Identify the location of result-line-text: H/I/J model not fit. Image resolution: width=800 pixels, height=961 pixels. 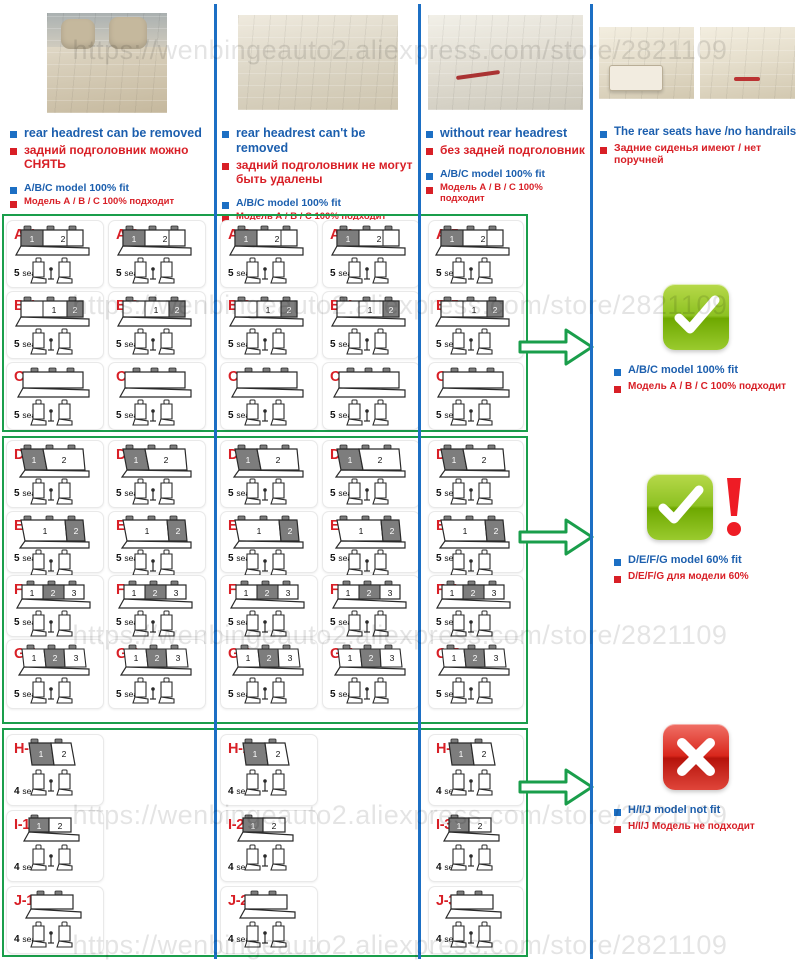
(674, 810).